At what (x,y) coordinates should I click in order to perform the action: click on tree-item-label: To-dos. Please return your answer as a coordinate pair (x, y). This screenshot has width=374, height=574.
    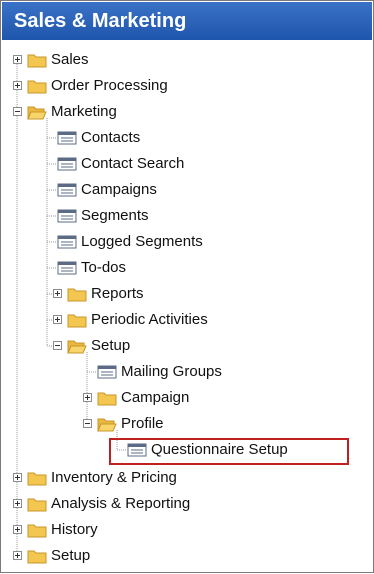
    Looking at the image, I should click on (104, 267).